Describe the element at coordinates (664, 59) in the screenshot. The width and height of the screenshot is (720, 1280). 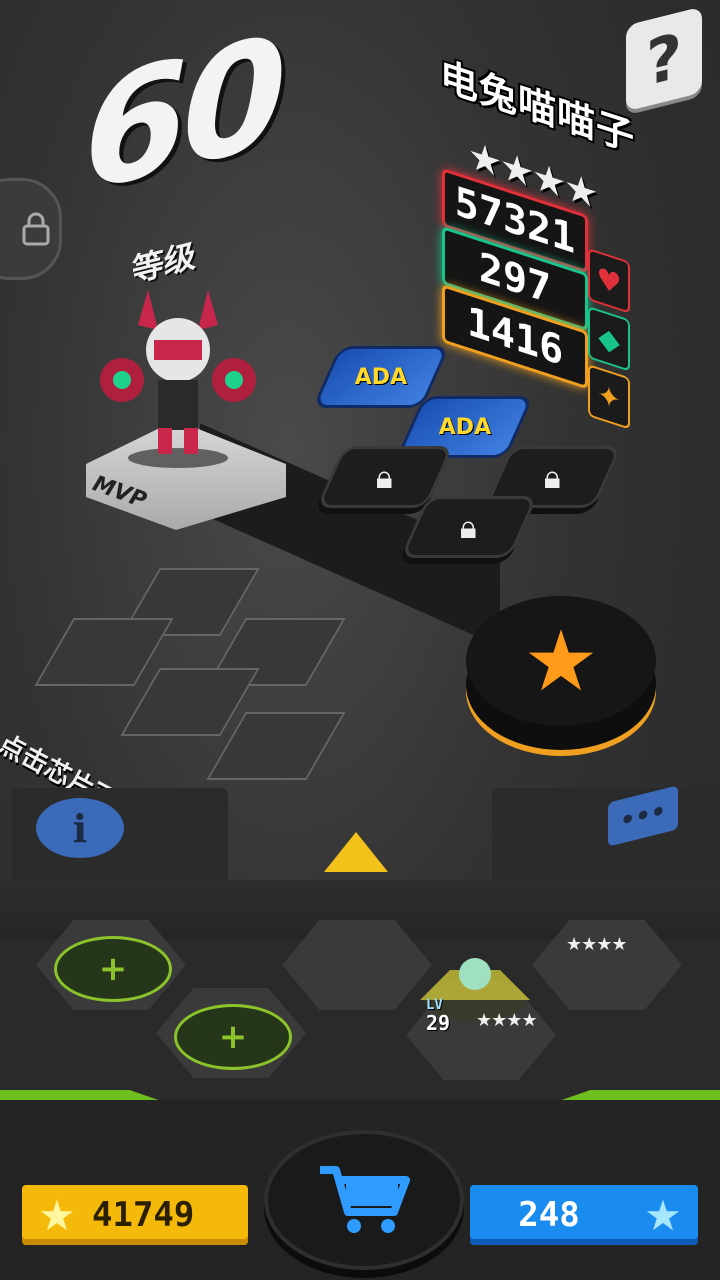
I see `question-icon: ?` at that location.